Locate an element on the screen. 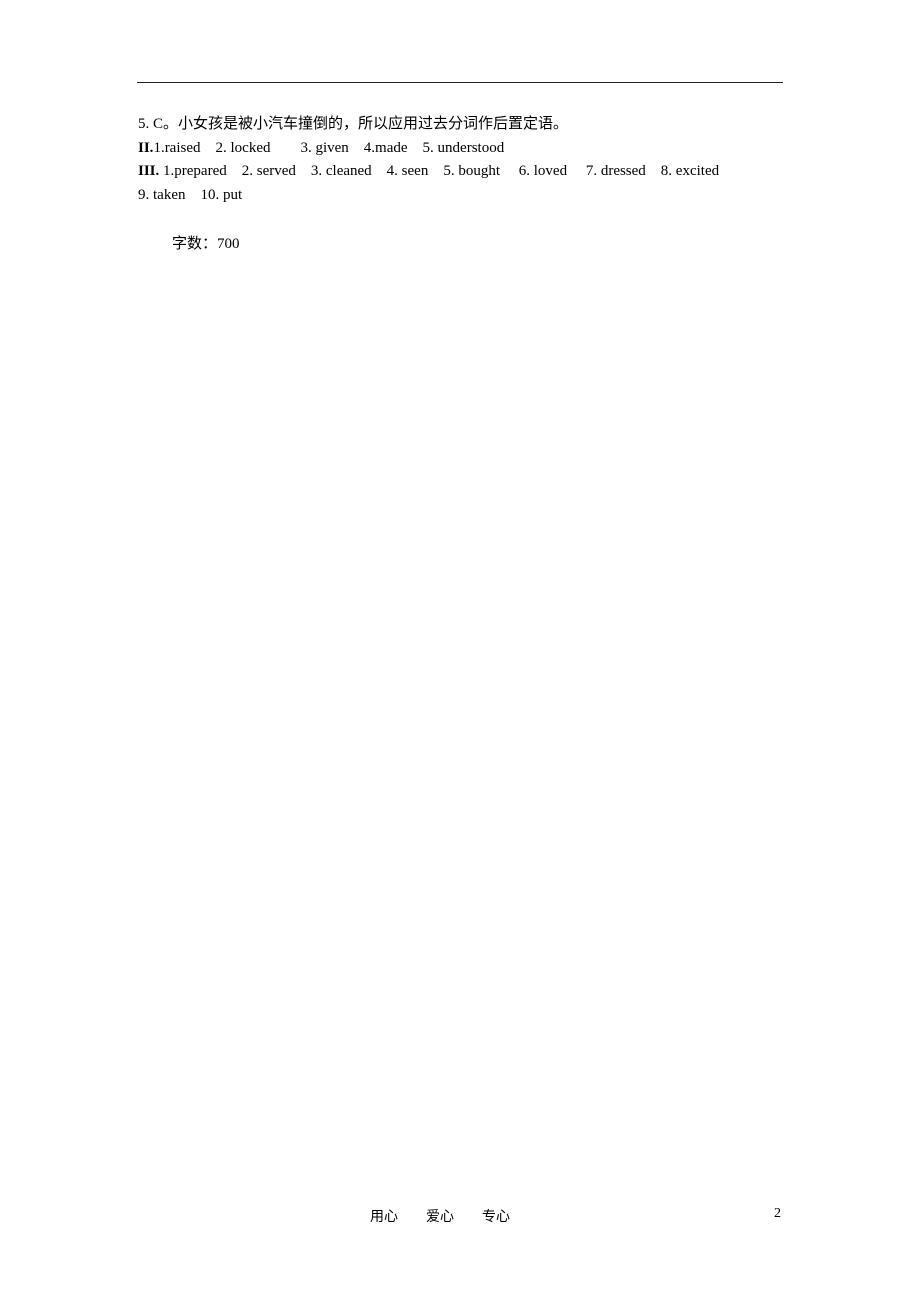 Image resolution: width=920 pixels, height=1302 pixels. answer-line-5c: 5. C。小女孩是被小汽车撞倒的，所以应用过去分词作后置定语。 is located at coordinates (353, 124).